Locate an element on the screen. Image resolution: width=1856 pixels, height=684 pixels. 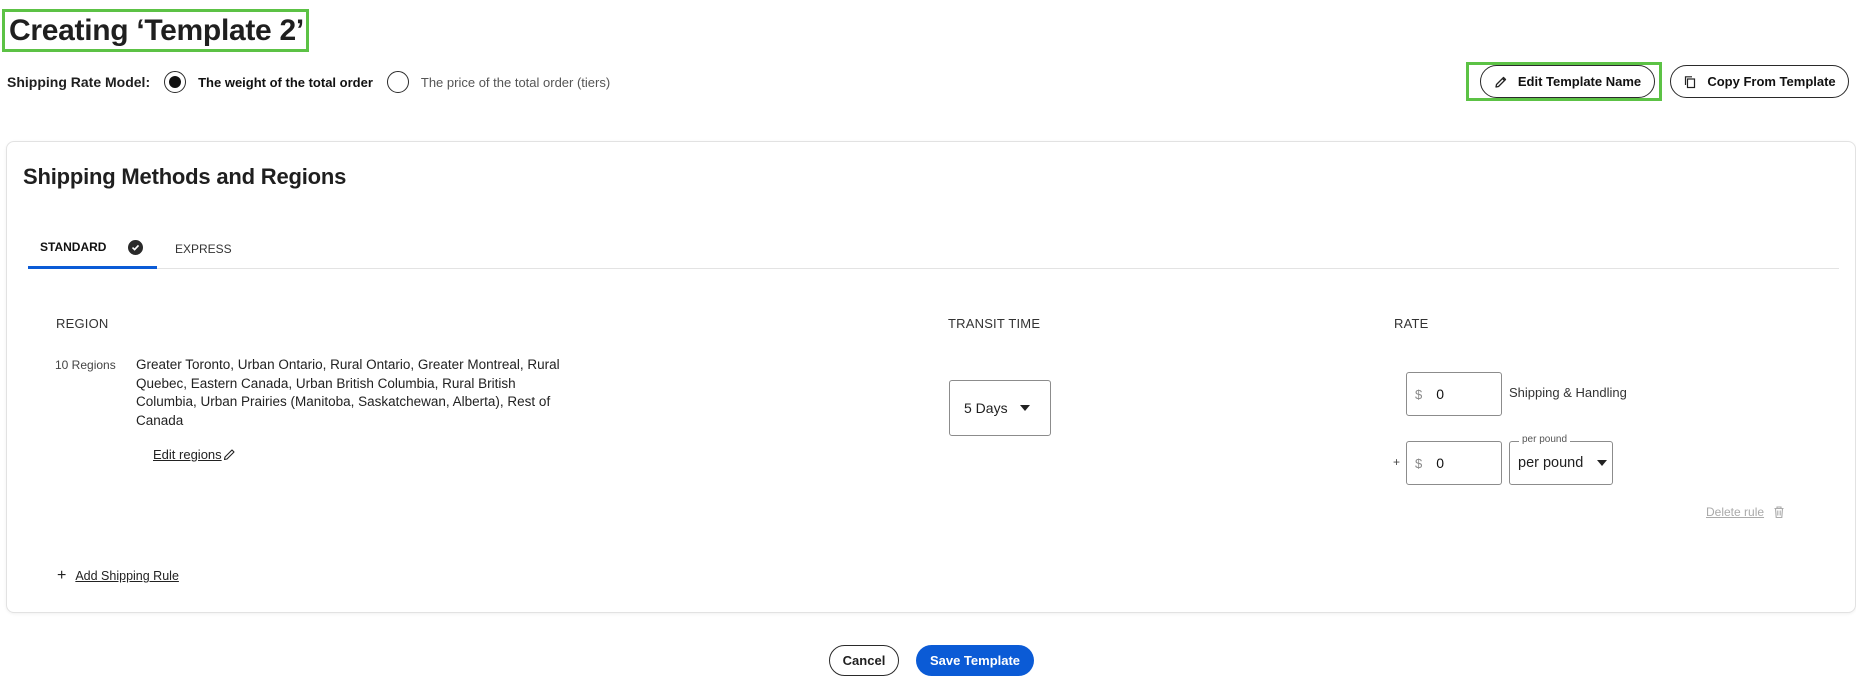
edit-template-name-button: Edit Template Name is located at coordinates (1567, 81).